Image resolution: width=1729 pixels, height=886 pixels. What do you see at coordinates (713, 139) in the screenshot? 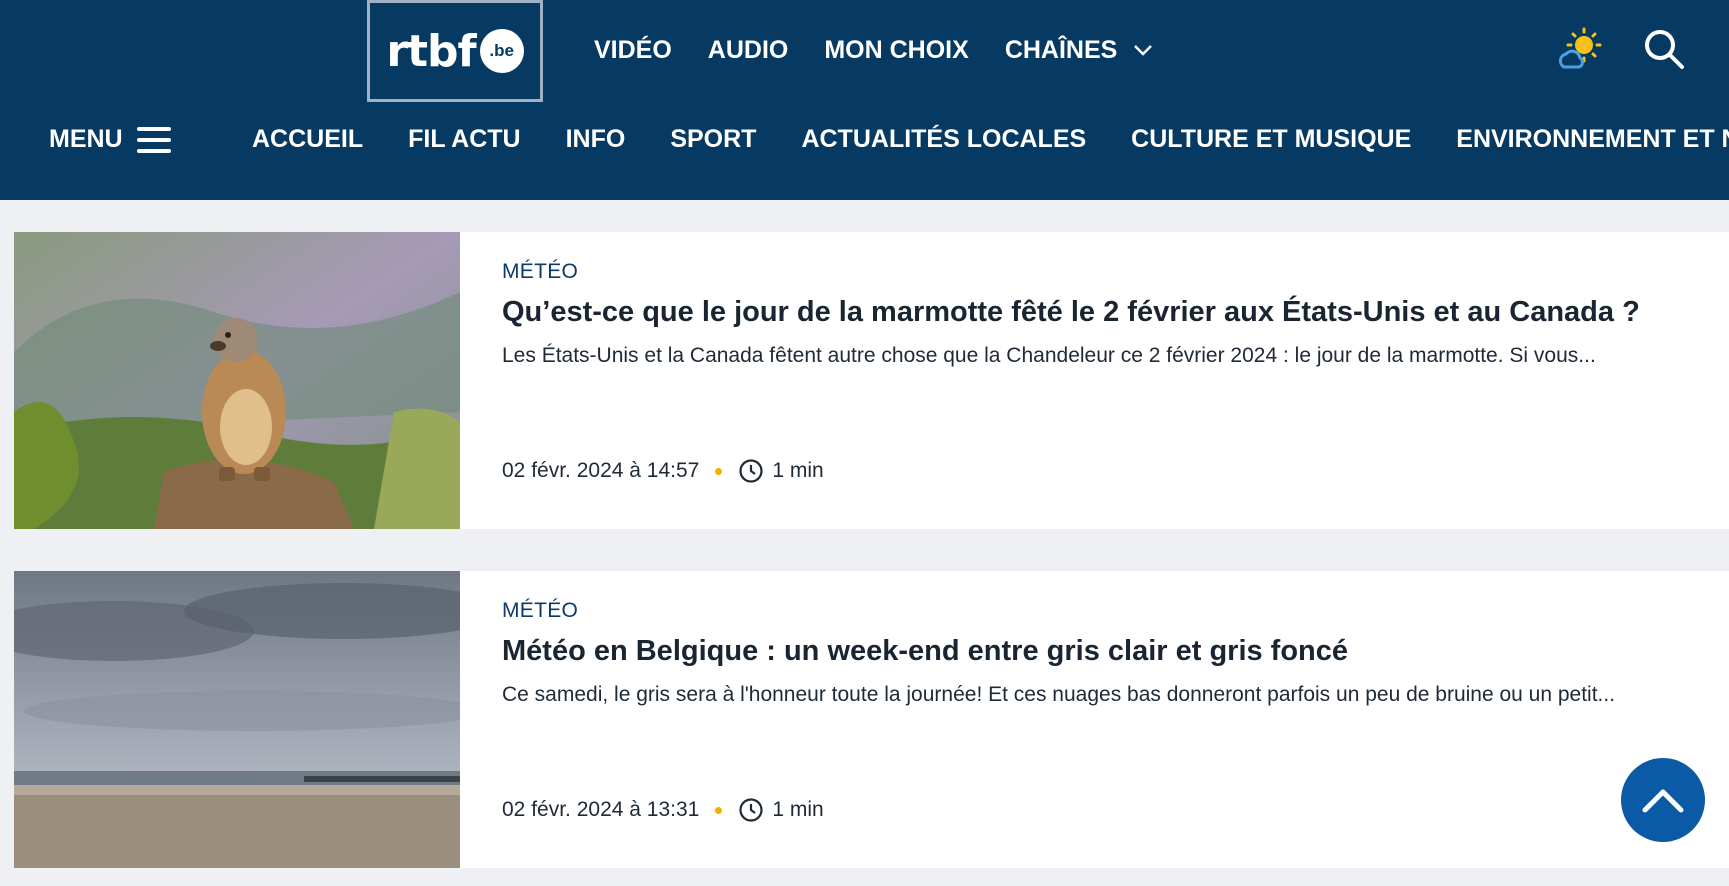
I see `section-sport: SPORT` at bounding box center [713, 139].